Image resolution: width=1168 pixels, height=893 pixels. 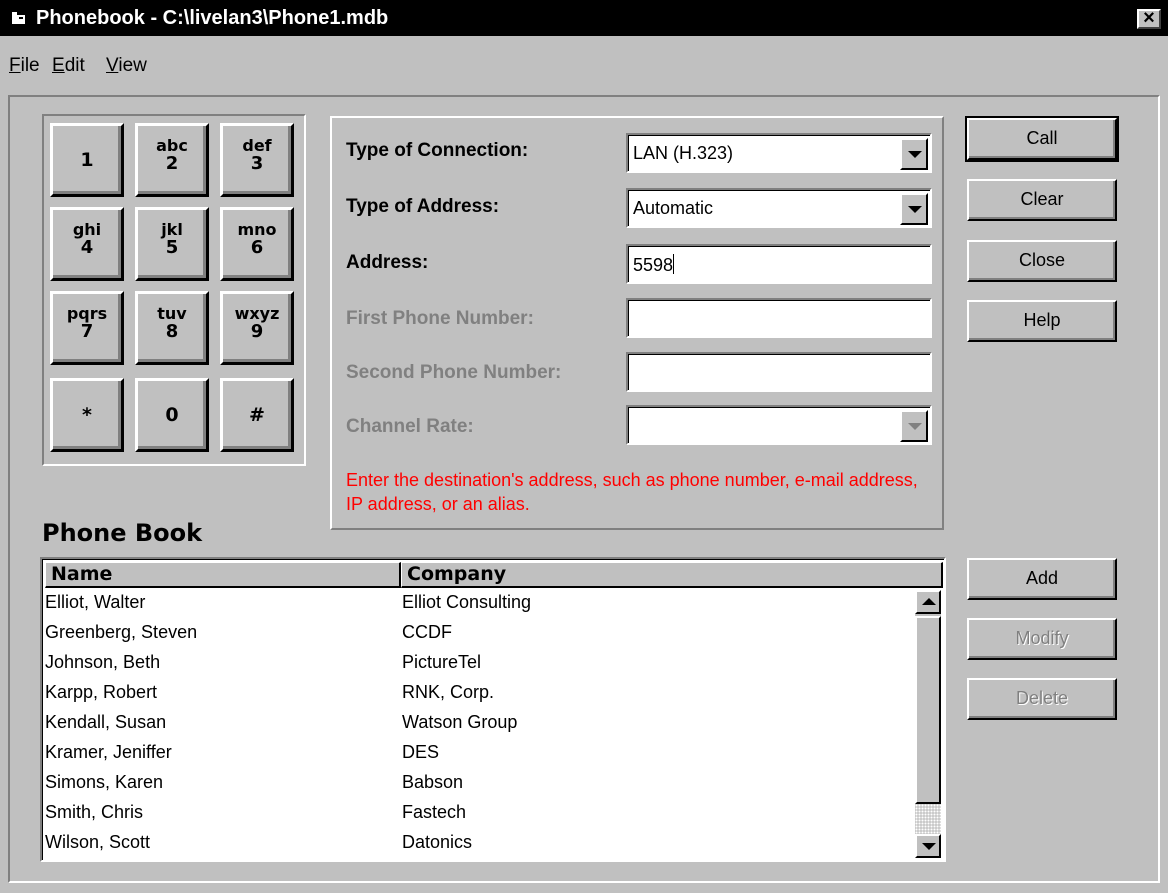 What do you see at coordinates (674, 264) in the screenshot?
I see `text-cursor` at bounding box center [674, 264].